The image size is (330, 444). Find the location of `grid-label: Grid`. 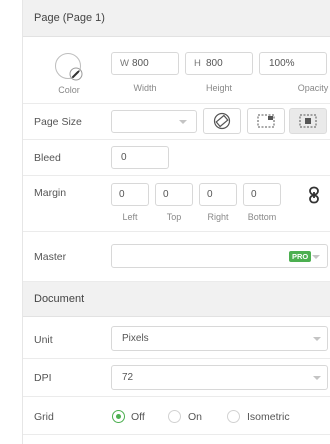

grid-label: Grid is located at coordinates (44, 417).